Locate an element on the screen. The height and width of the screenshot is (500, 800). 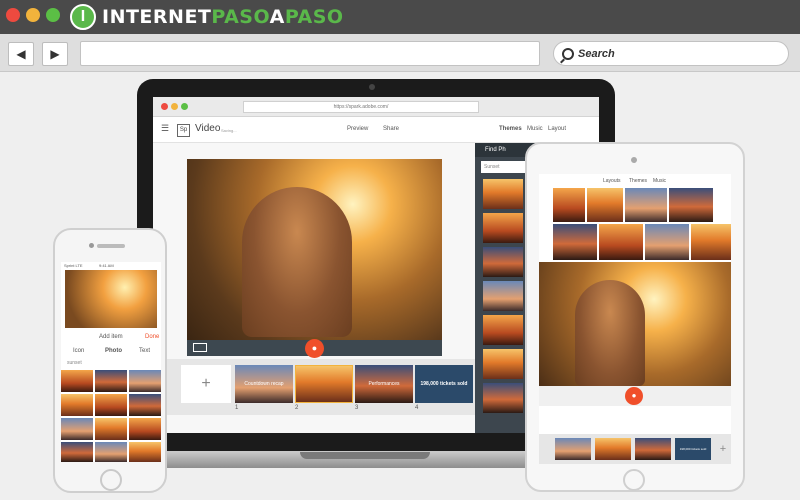
laptop-notch is located at coordinates (365, 455).